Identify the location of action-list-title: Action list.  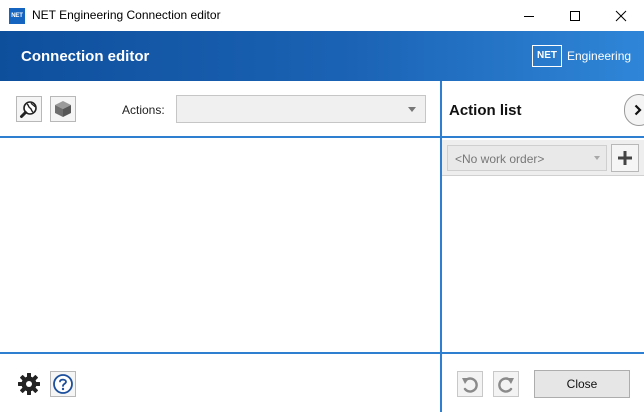
(485, 110).